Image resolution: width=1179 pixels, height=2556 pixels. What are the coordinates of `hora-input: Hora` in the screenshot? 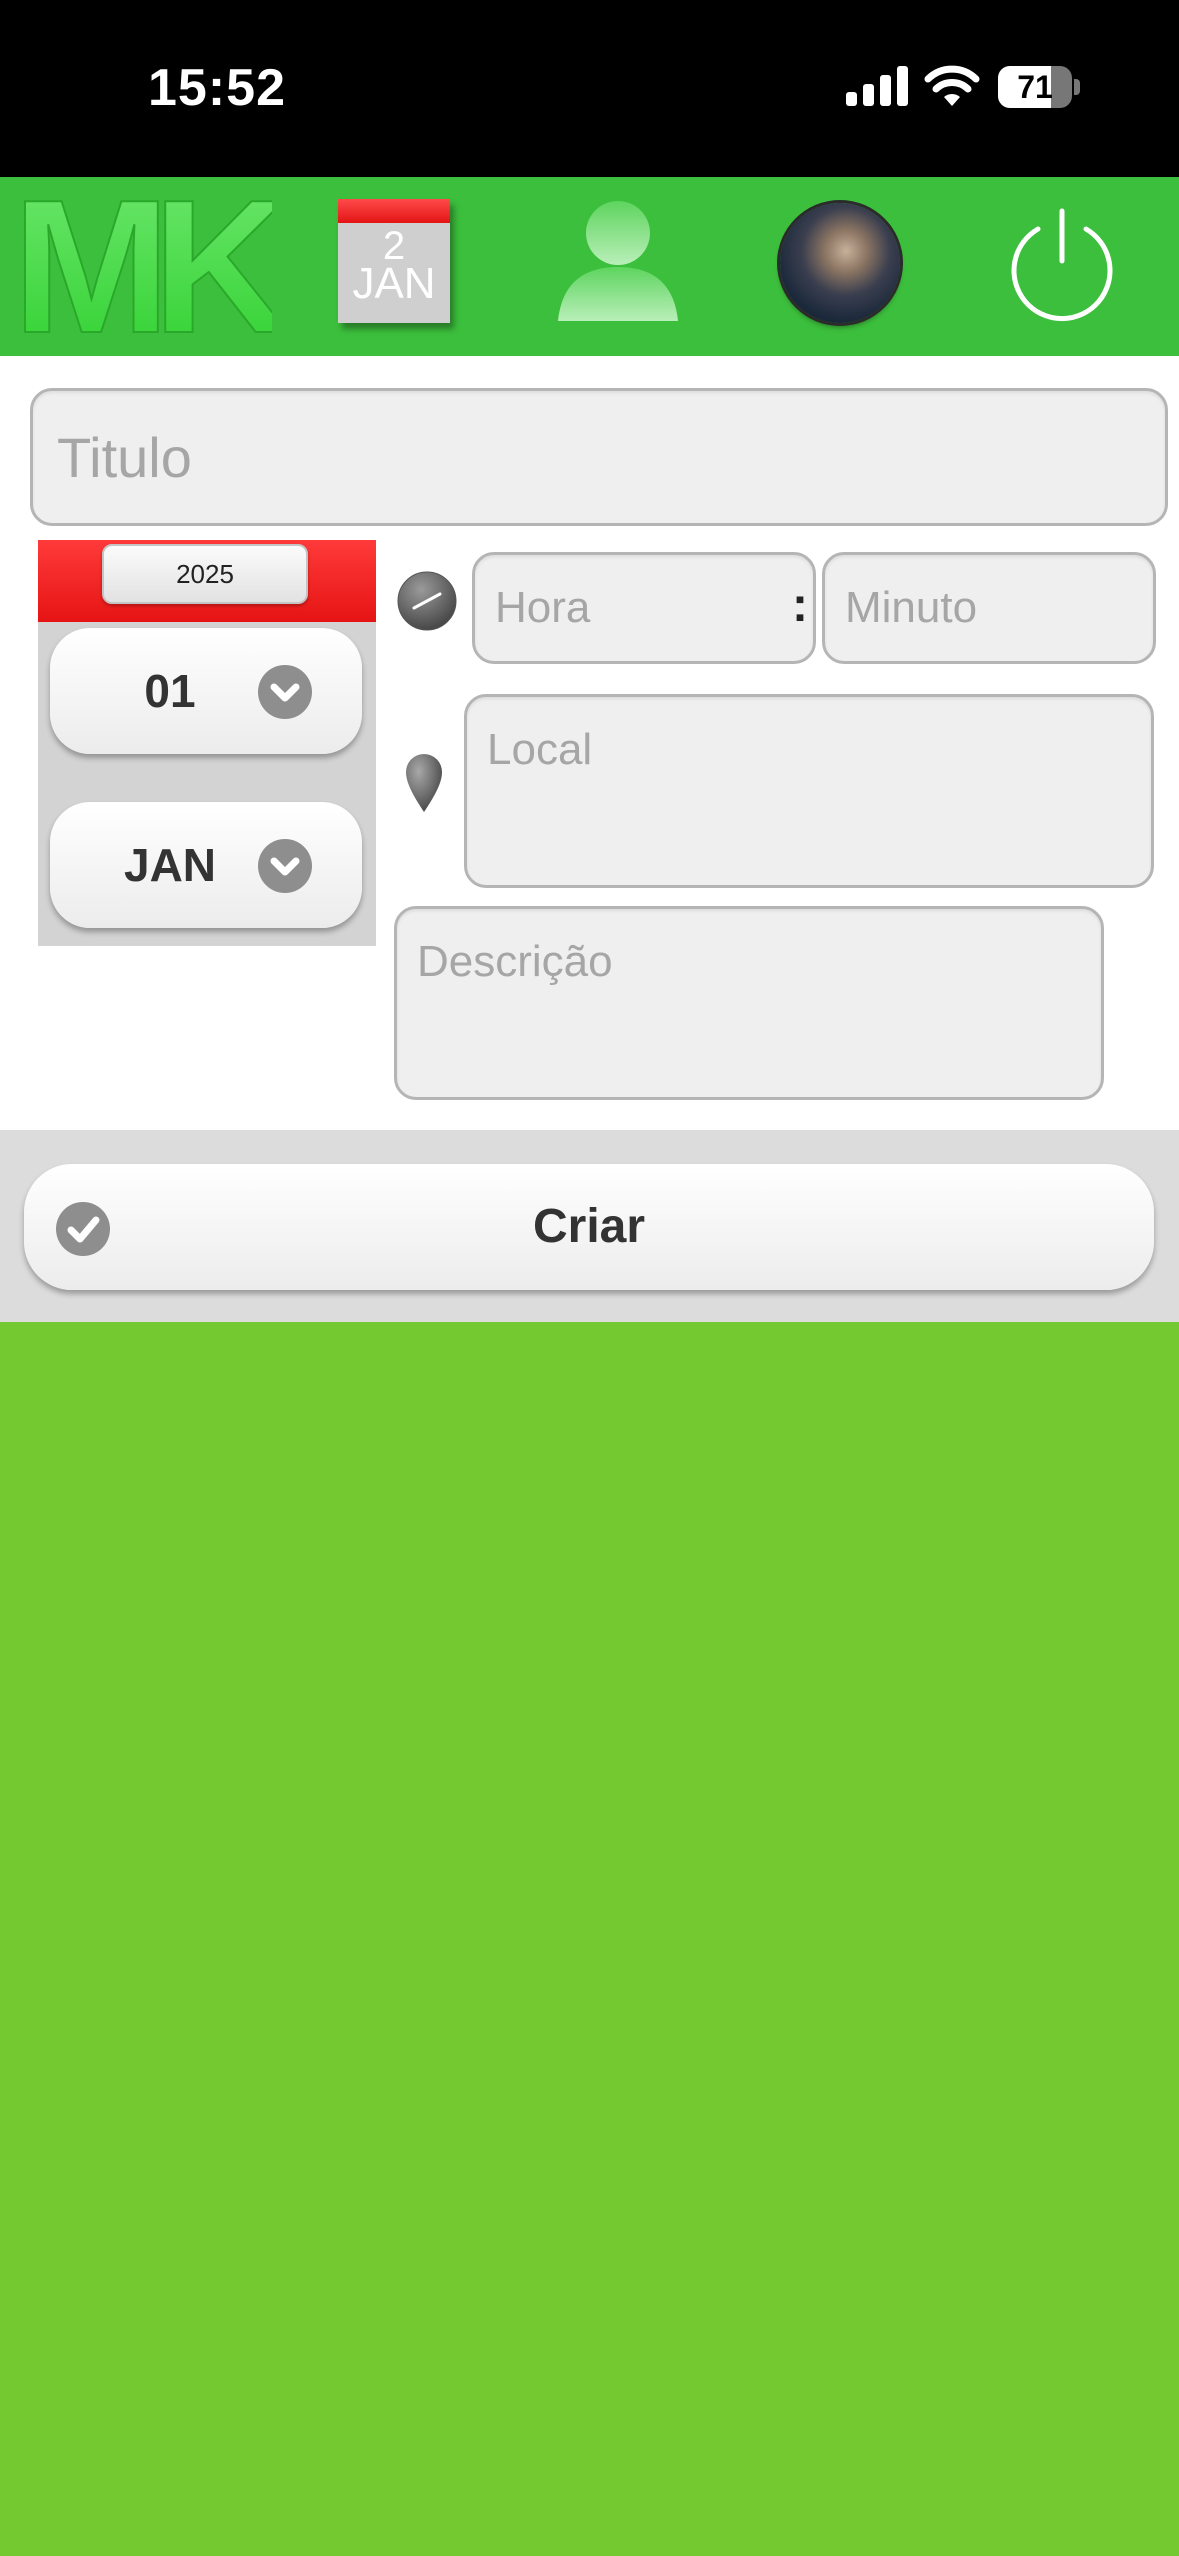 It's located at (644, 608).